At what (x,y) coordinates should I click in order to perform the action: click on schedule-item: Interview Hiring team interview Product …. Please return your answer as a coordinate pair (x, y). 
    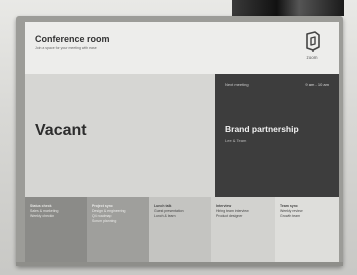
    Looking at the image, I should click on (243, 229).